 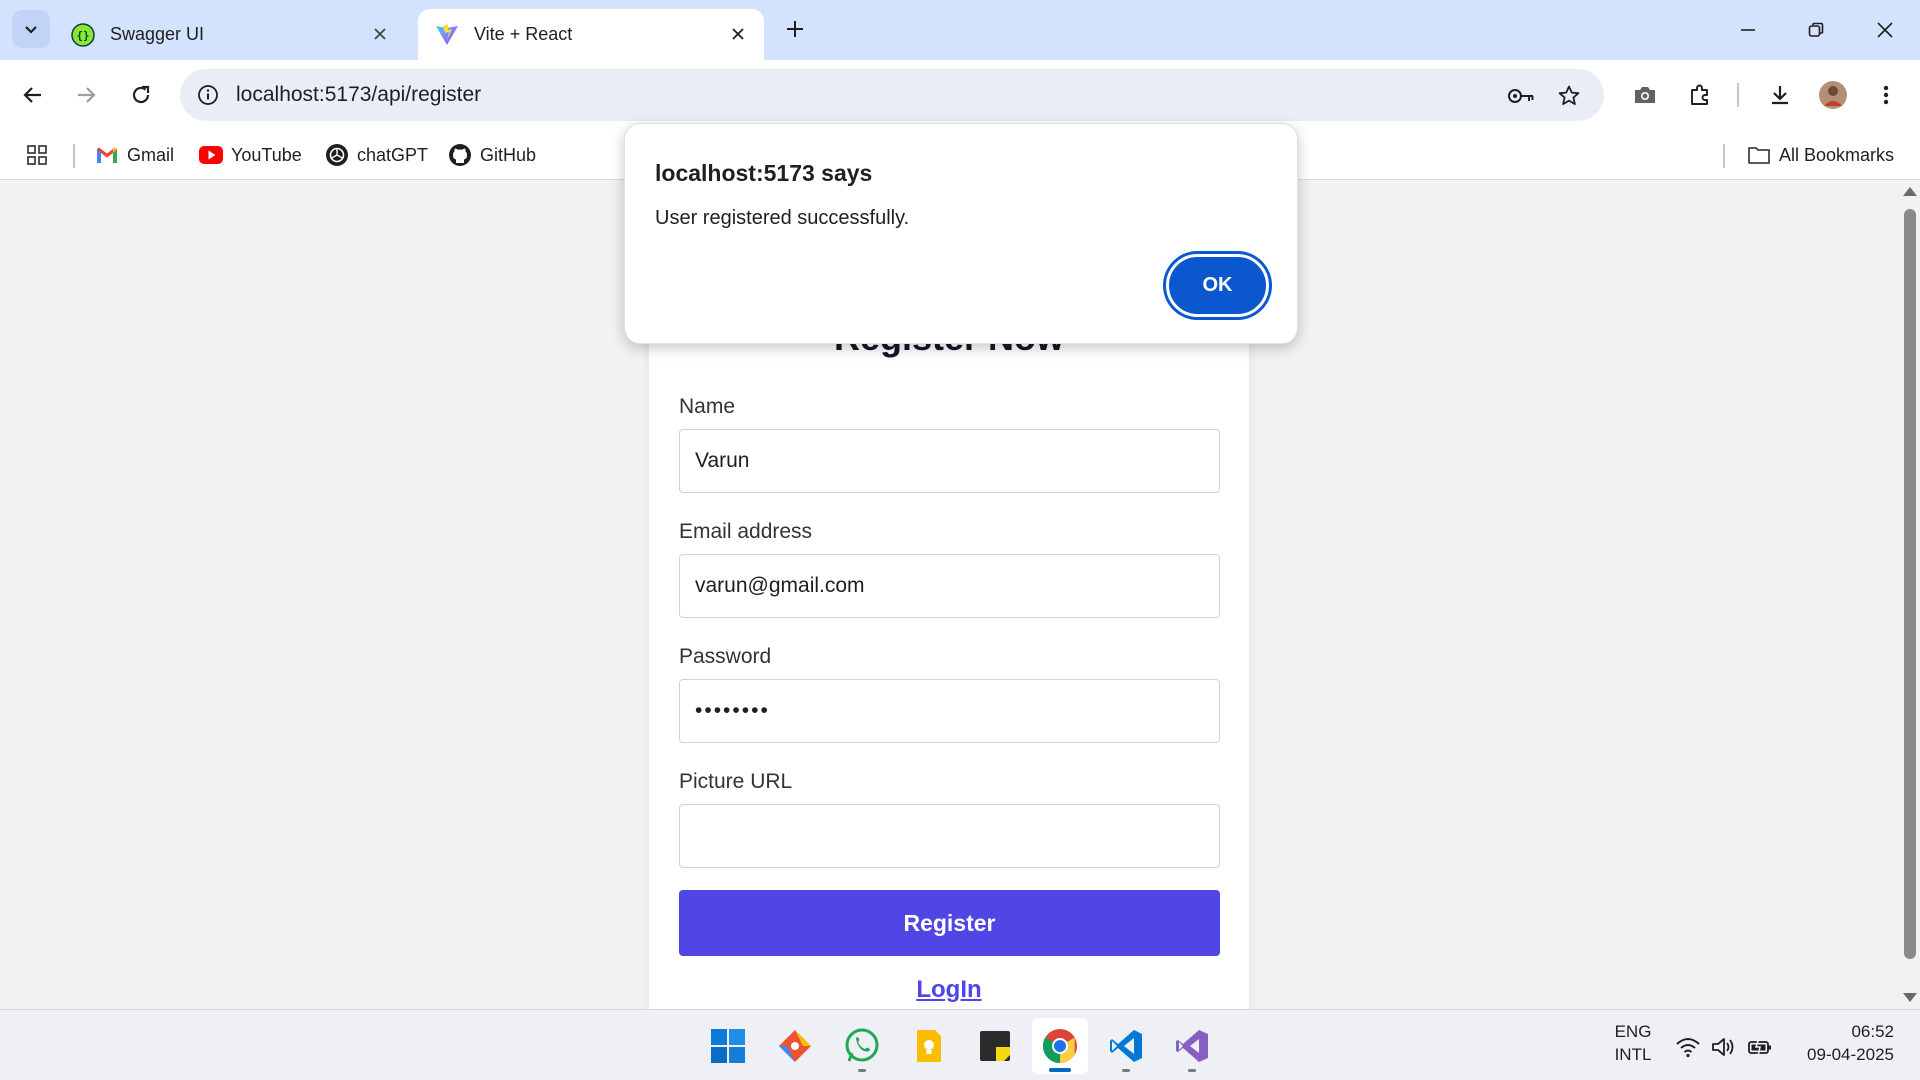 I want to click on taskbar-app-git, so click(x=795, y=1046).